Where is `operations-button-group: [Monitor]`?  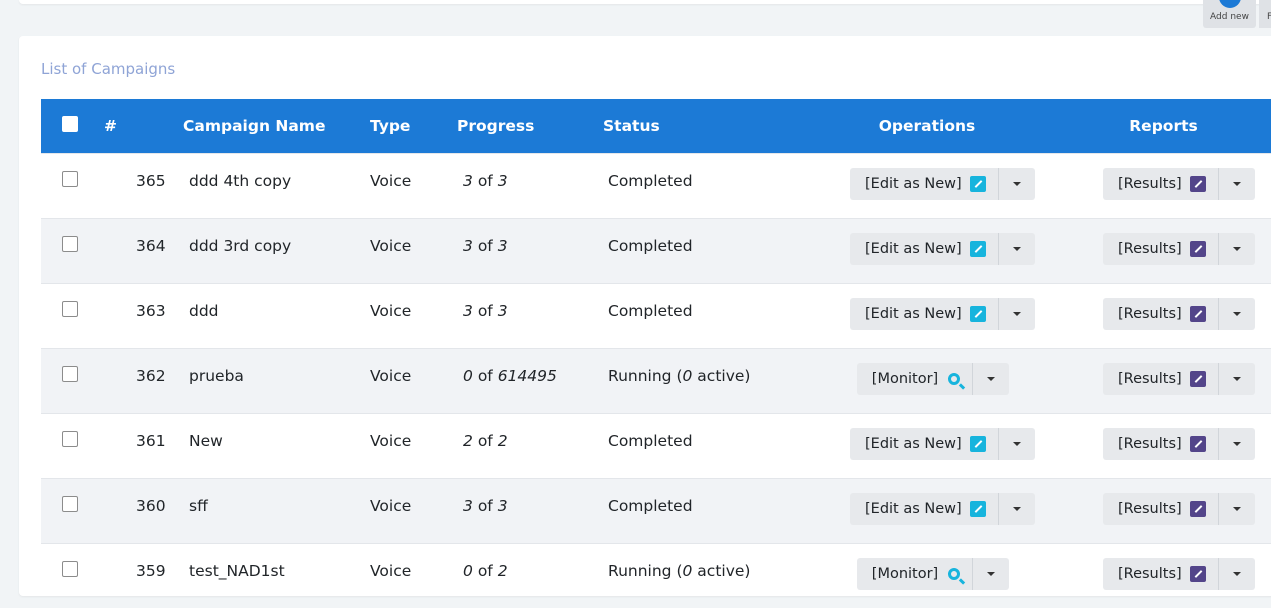 operations-button-group: [Monitor] is located at coordinates (933, 573).